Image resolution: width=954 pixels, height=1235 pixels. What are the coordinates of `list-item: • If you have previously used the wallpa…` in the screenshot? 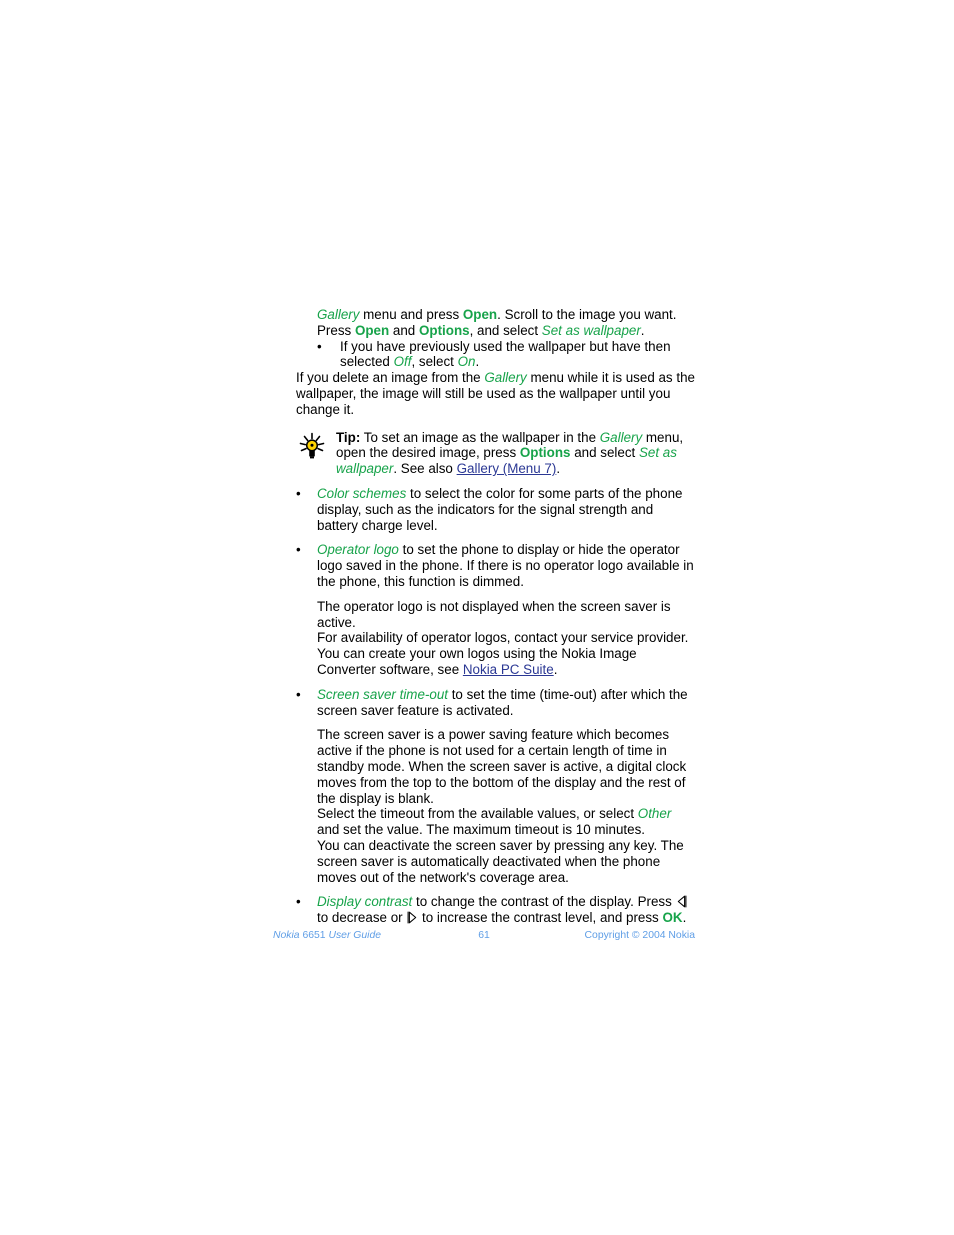 It's located at (496, 355).